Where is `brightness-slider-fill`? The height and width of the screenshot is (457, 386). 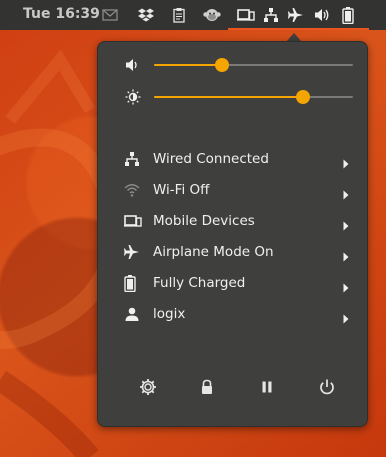
brightness-slider-fill is located at coordinates (229, 97).